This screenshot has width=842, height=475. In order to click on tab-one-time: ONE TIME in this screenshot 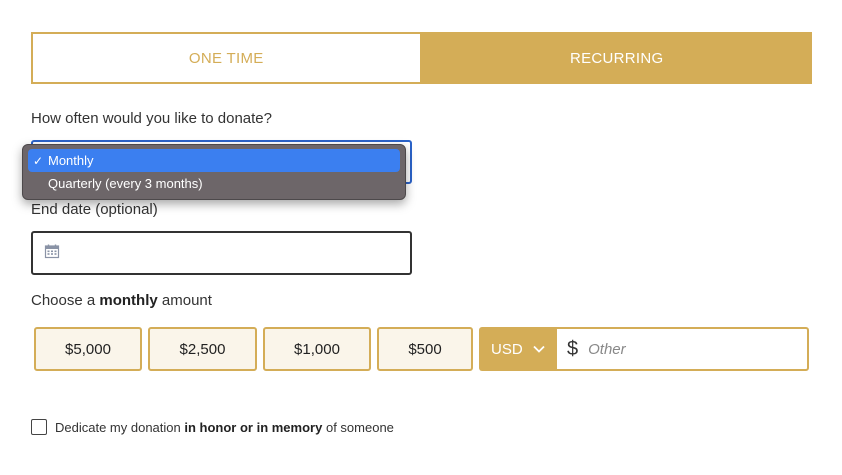, I will do `click(226, 58)`.